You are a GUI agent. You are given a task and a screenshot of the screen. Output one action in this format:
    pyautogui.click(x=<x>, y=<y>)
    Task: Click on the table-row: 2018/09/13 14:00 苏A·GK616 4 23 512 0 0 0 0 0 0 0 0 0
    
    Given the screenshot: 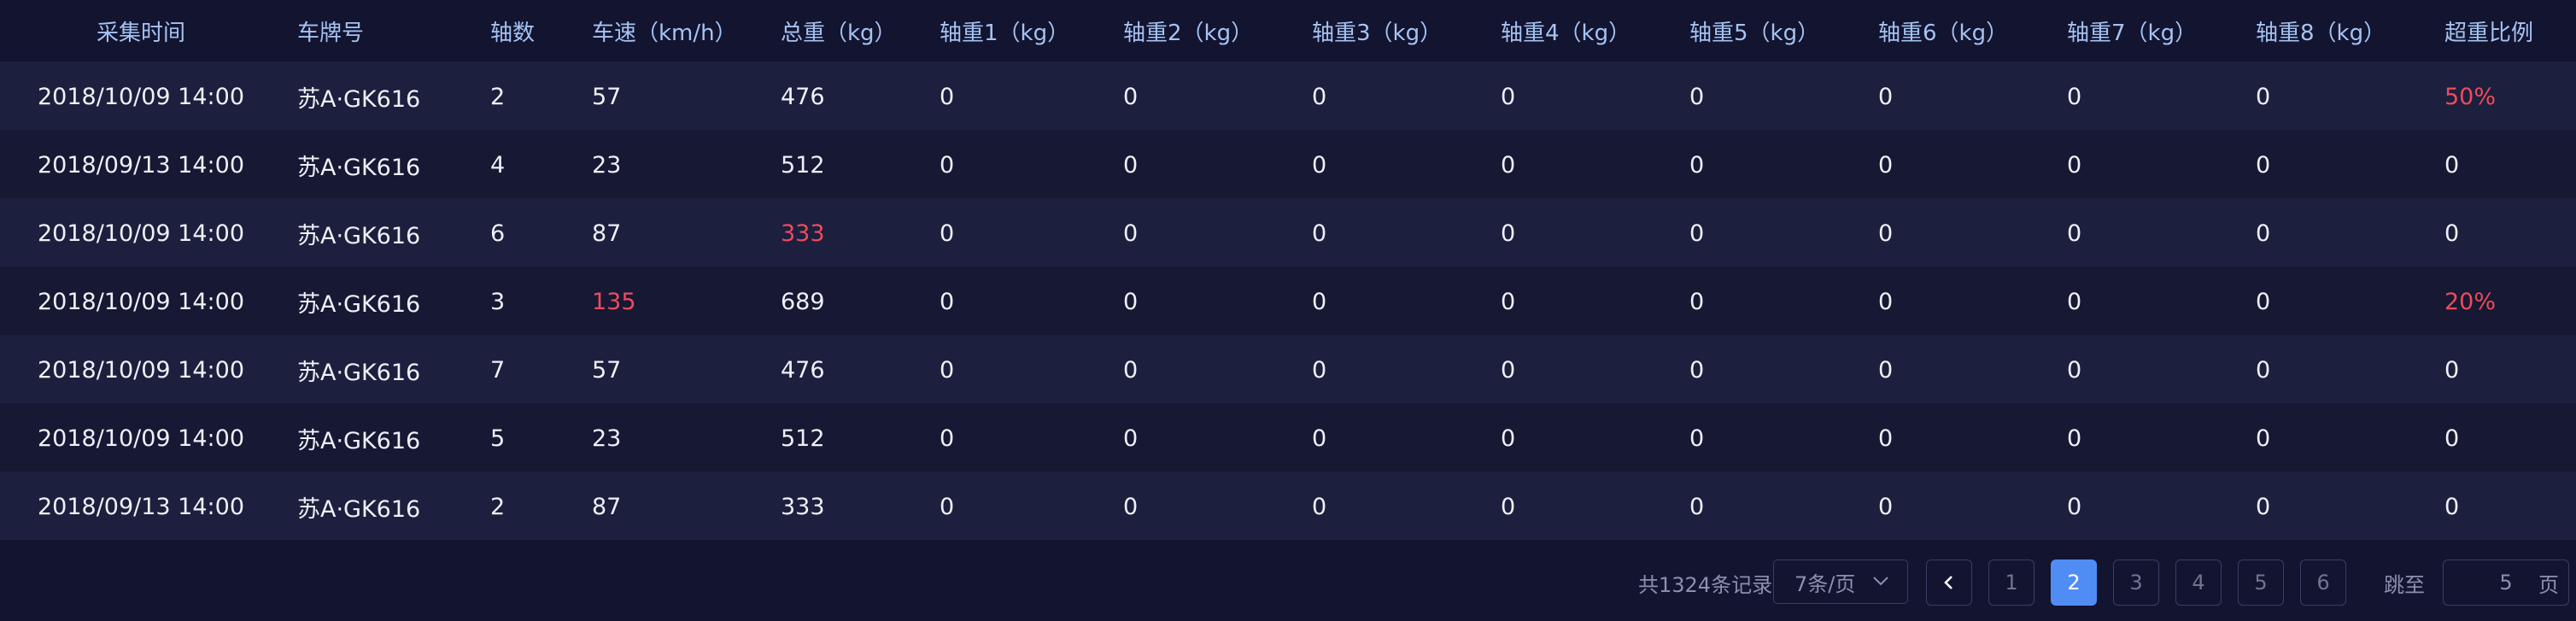 What is the action you would take?
    pyautogui.click(x=1288, y=164)
    